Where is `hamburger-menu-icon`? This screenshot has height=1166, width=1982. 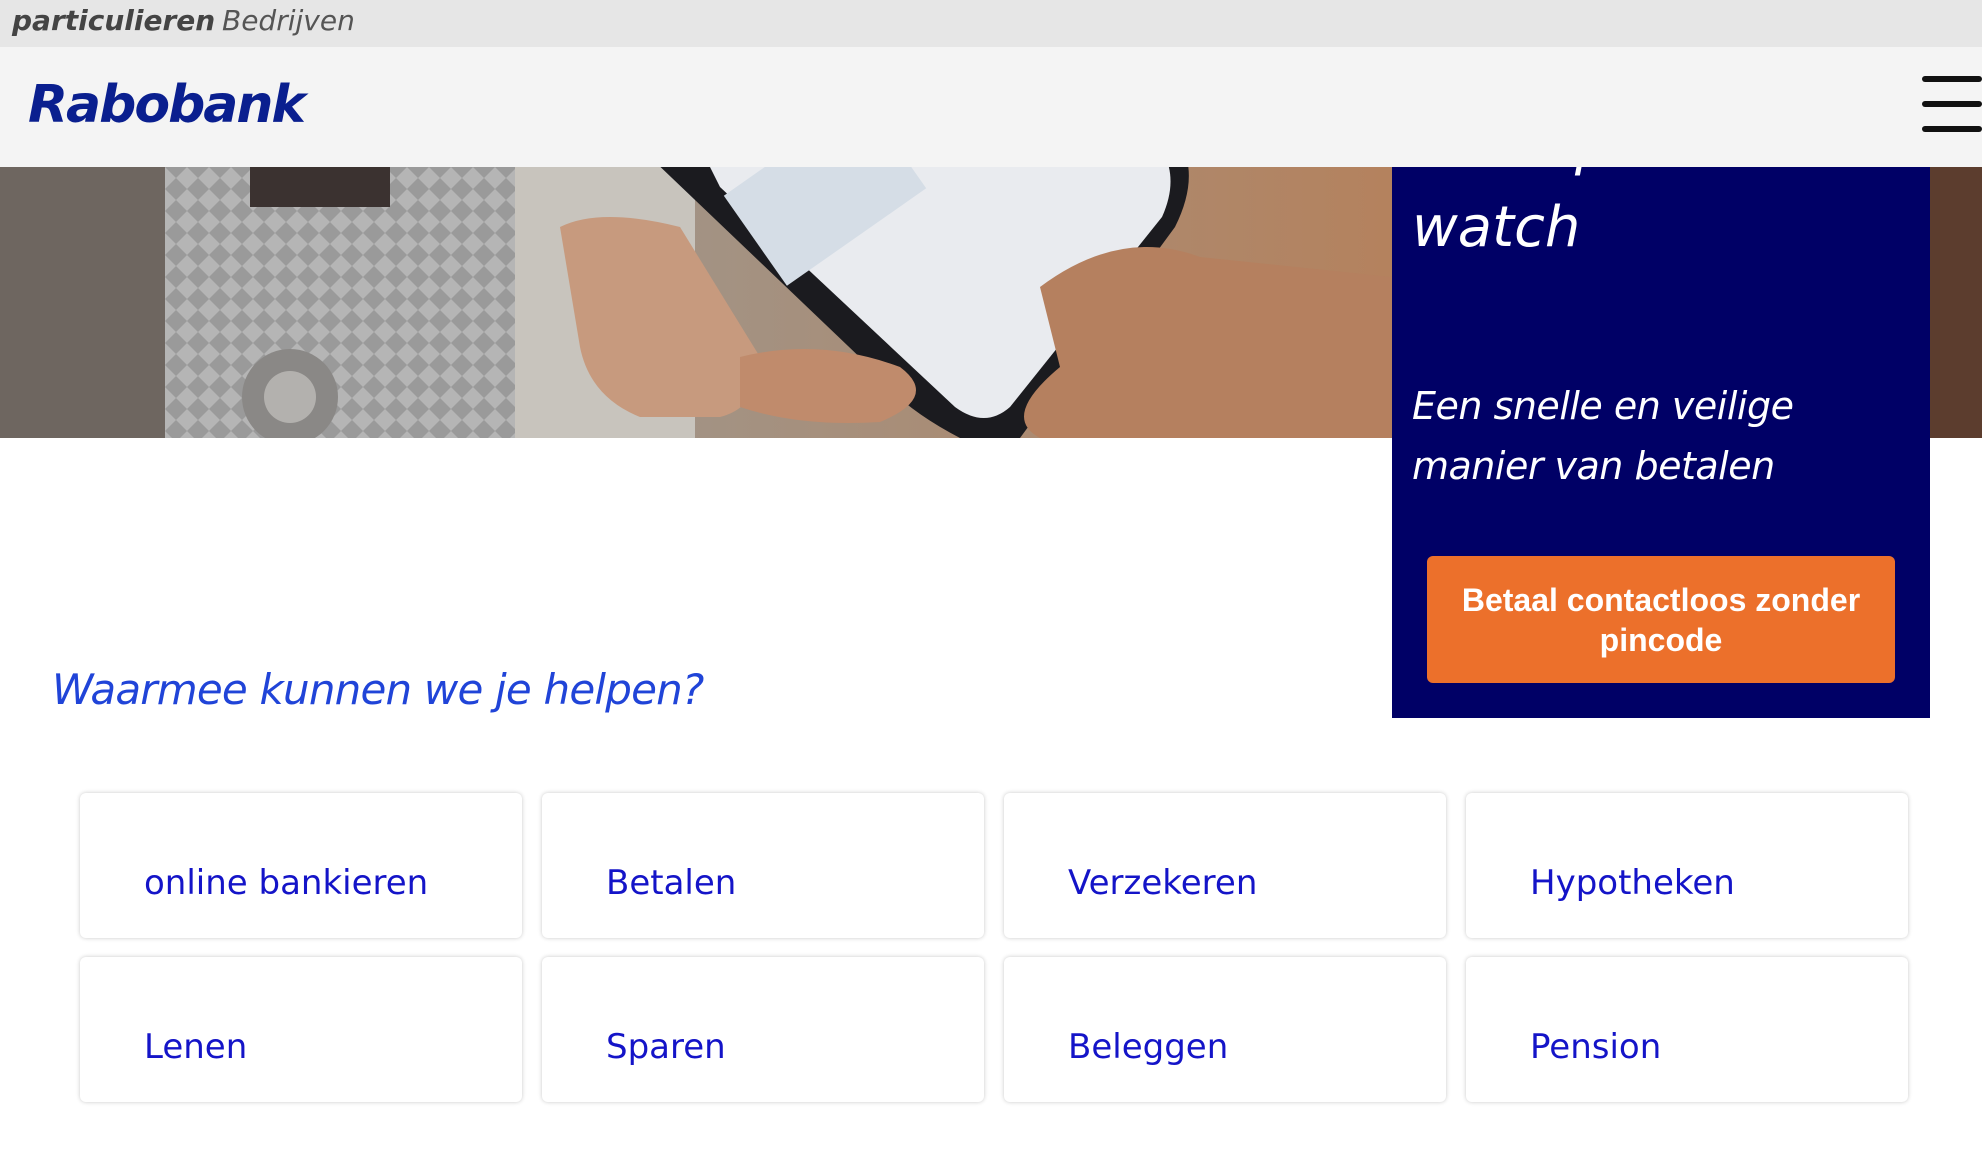
hamburger-menu-icon is located at coordinates (1950, 104).